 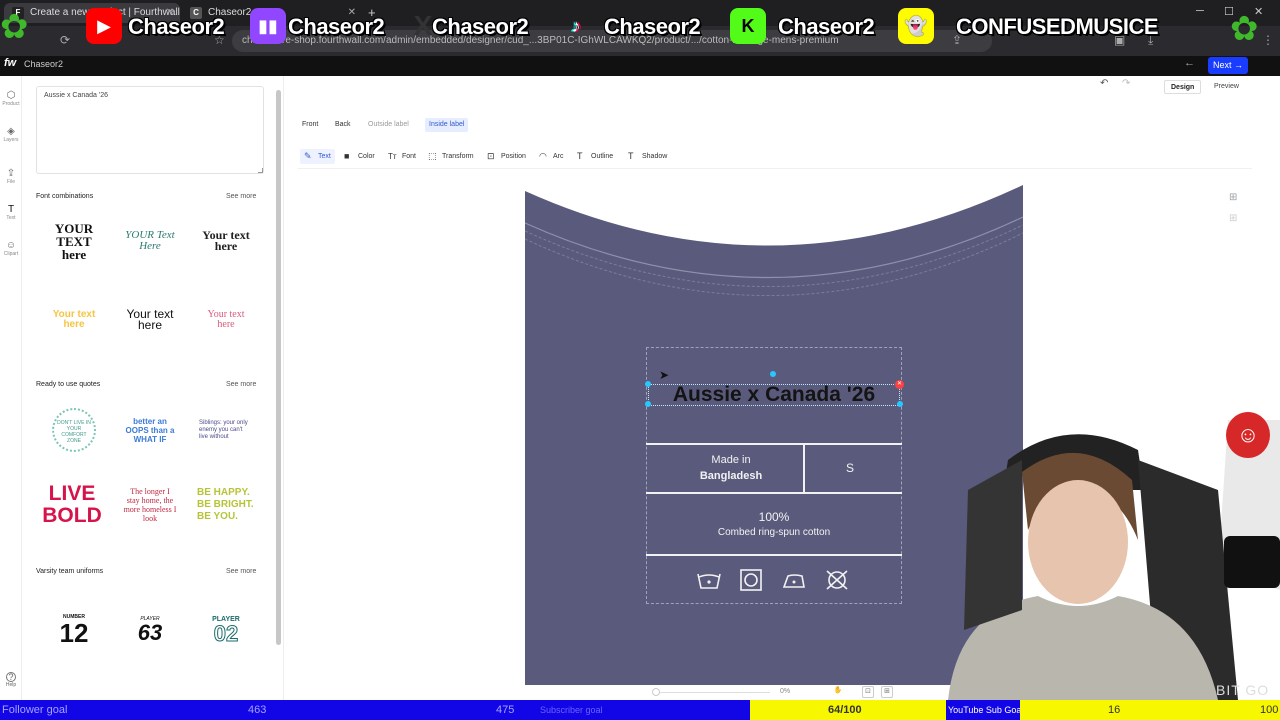 I want to click on share-icon: ⇪, so click(x=957, y=40).